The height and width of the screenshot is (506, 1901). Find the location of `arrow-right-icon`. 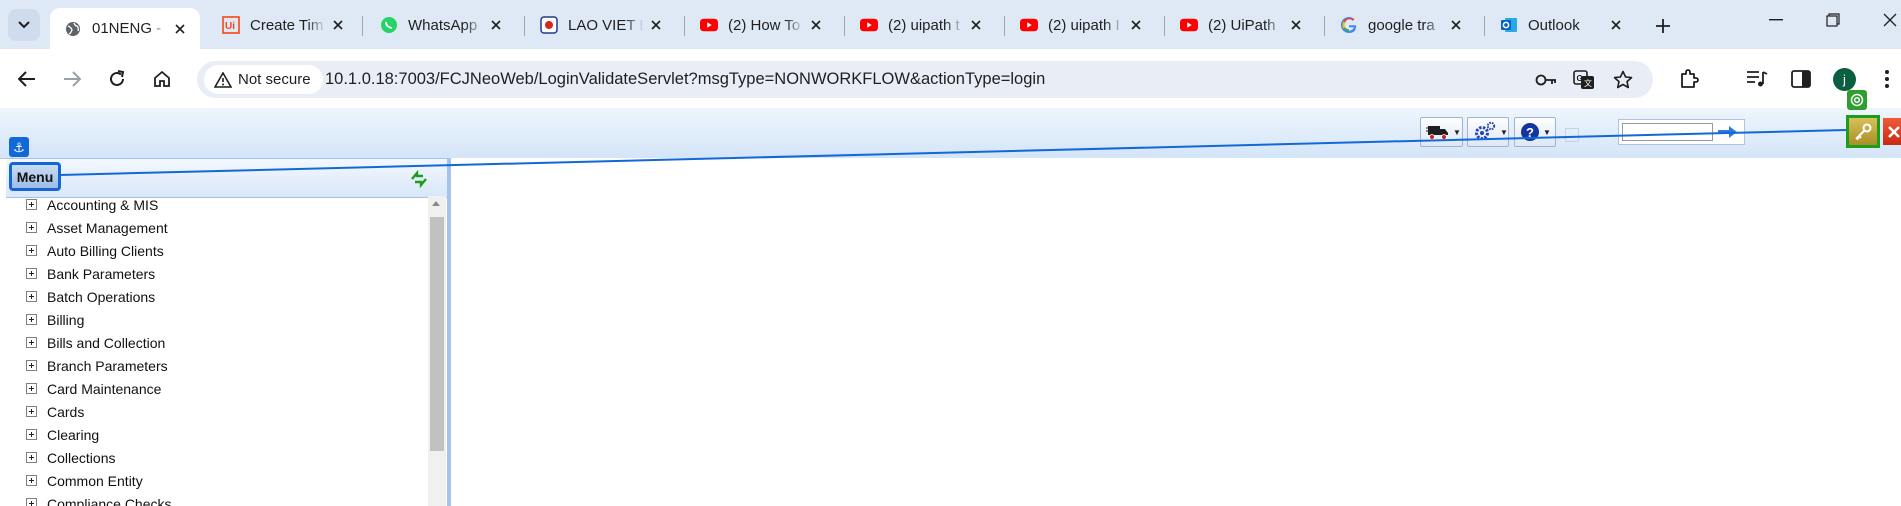

arrow-right-icon is located at coordinates (1727, 132).